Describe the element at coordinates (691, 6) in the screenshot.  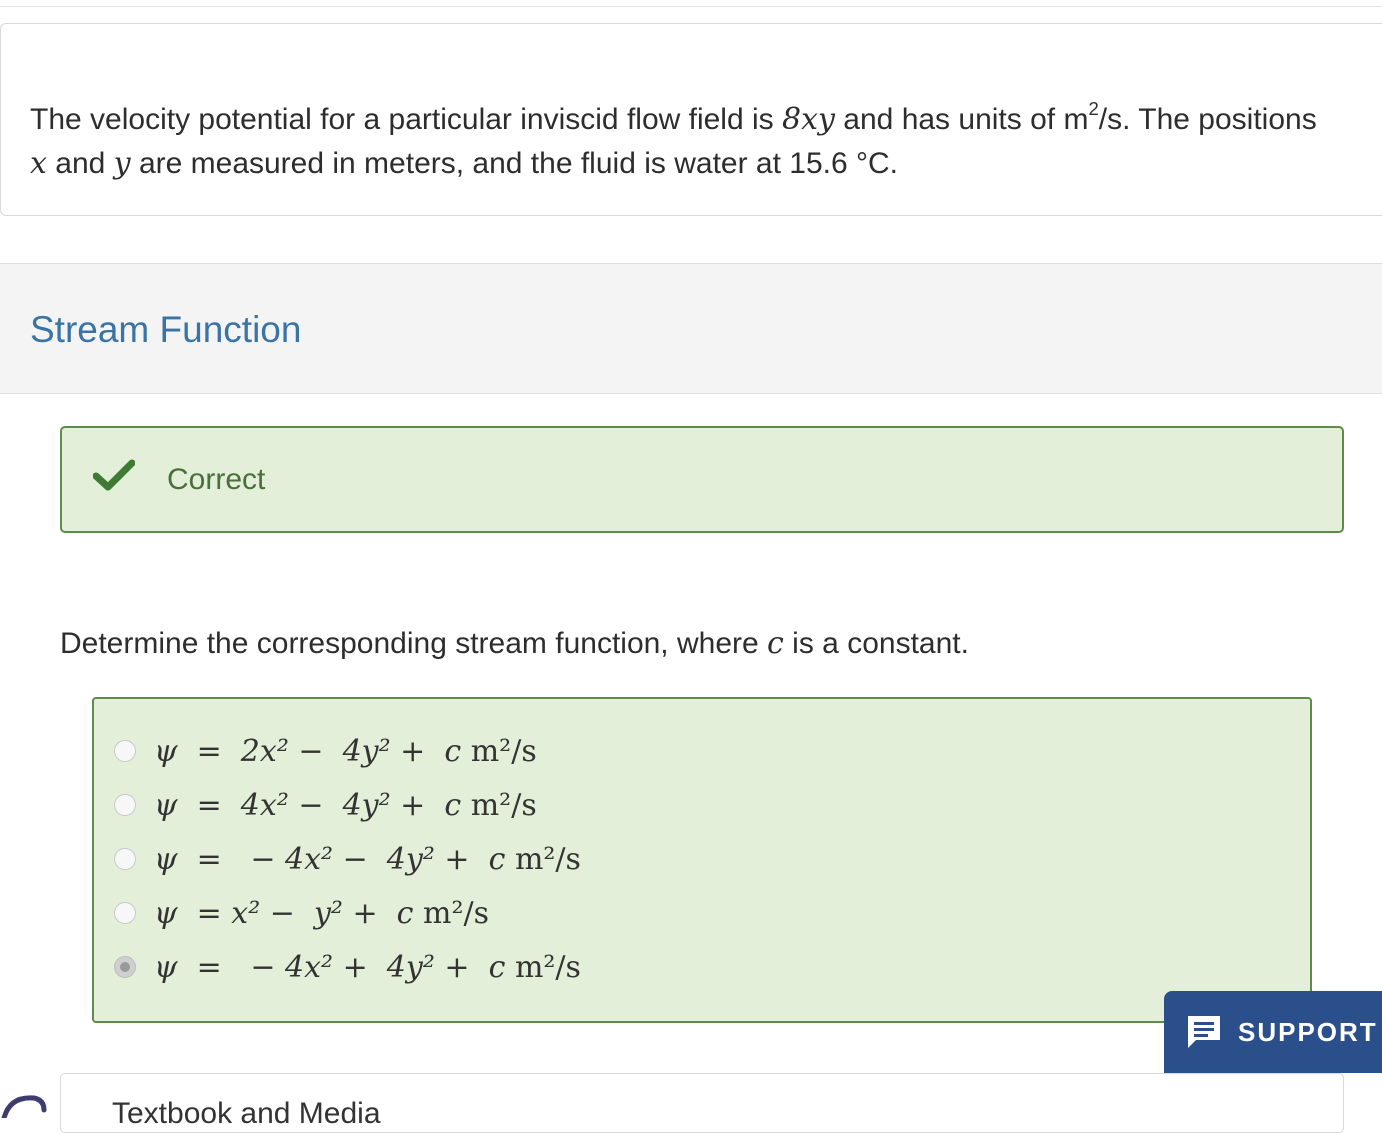
I see `top-divider` at that location.